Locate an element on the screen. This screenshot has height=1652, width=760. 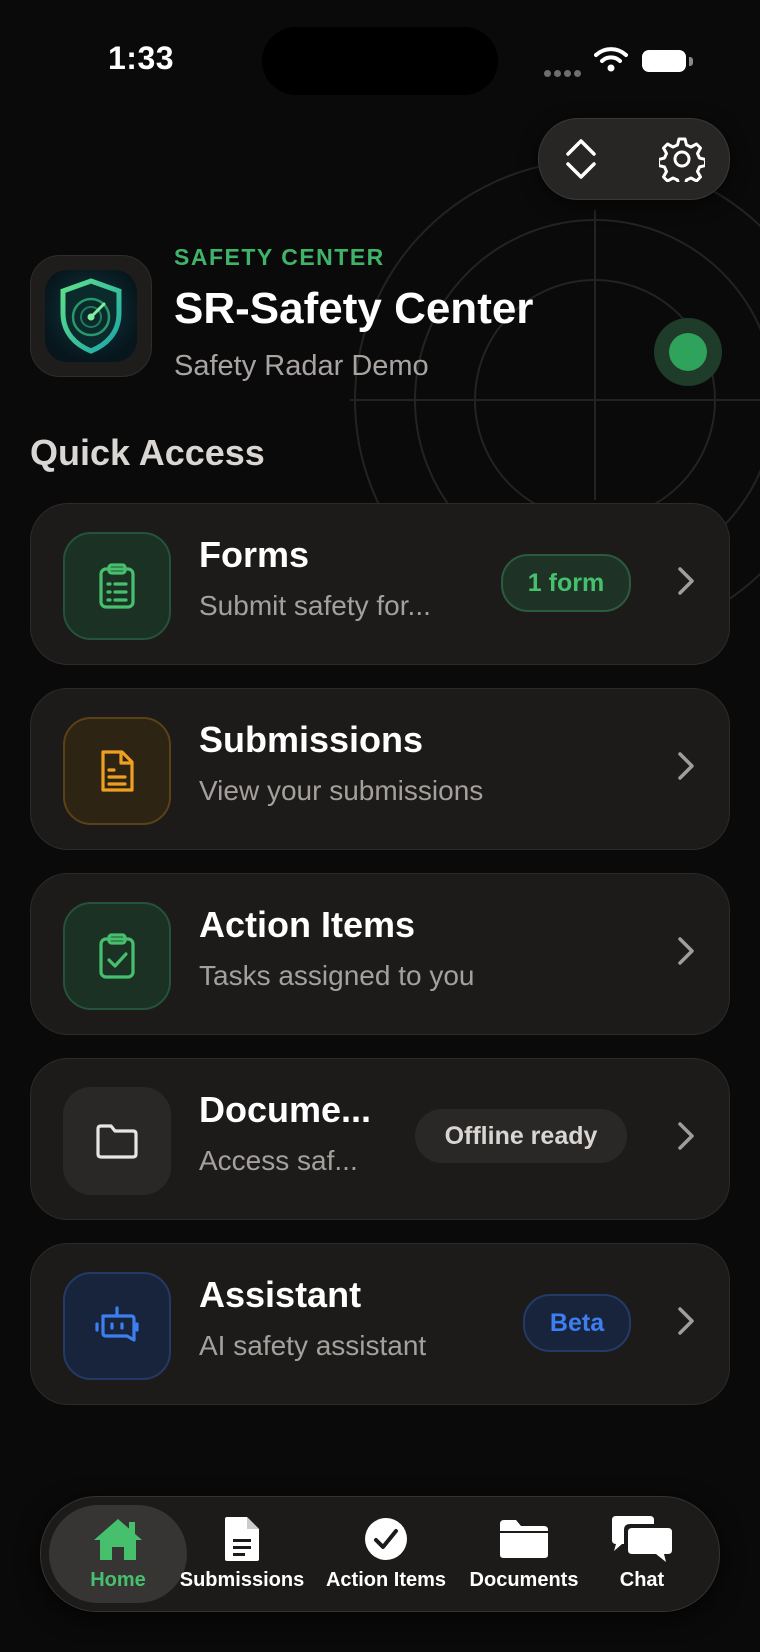
card-subtitle: Tasks assigned to you is located at coordinates (337, 975).